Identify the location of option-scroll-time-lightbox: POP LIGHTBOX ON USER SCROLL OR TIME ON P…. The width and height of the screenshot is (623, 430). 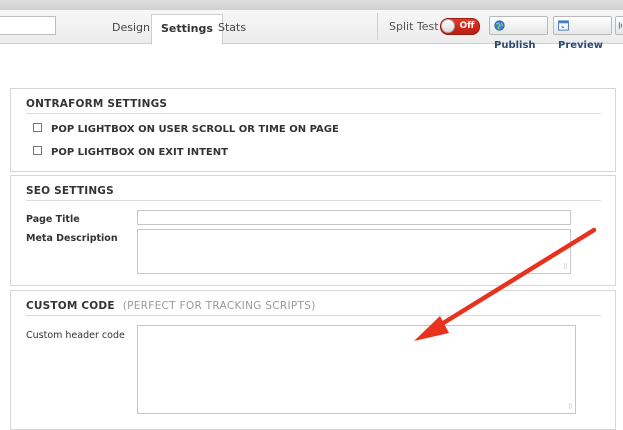
(186, 130).